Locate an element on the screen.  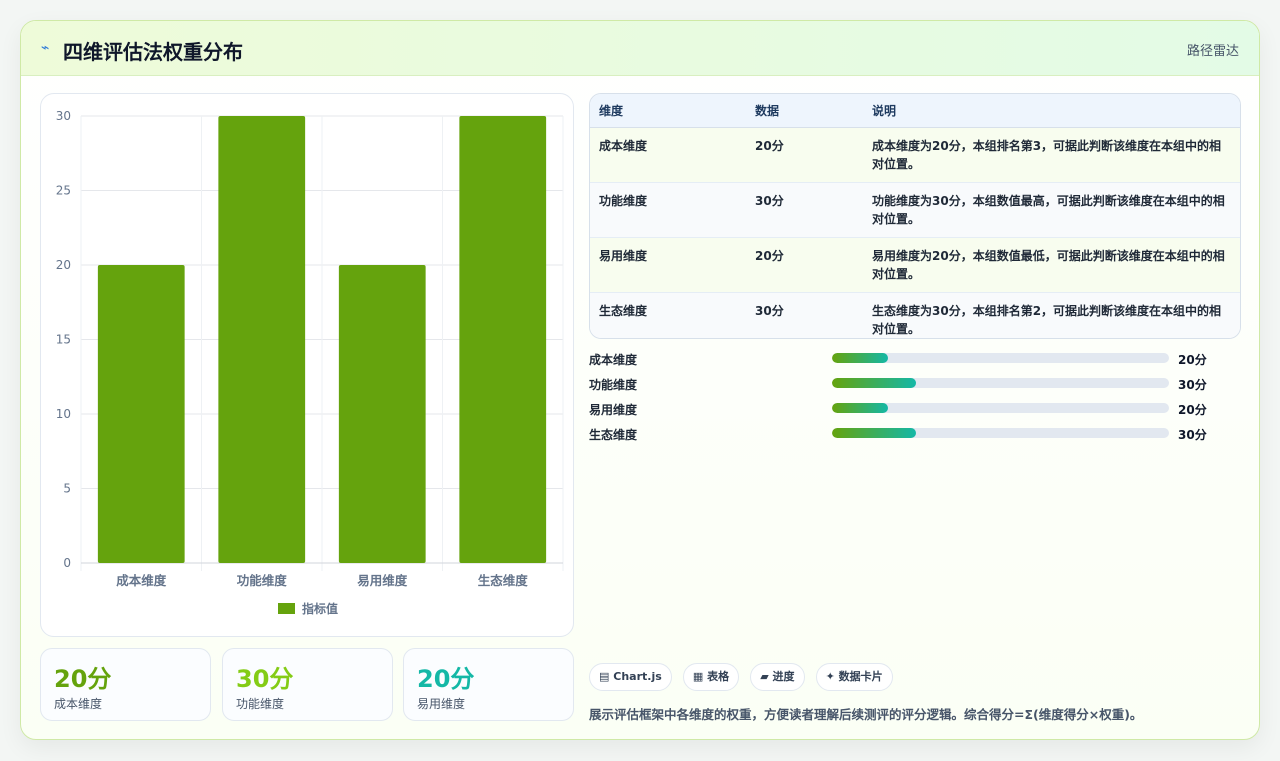
stat-label: 易用维度 is located at coordinates (441, 704).